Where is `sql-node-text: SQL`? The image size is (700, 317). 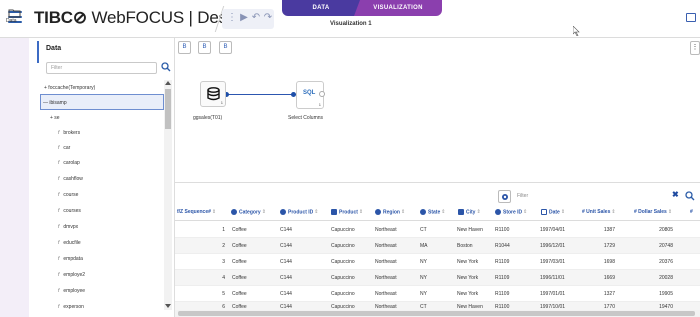 sql-node-text: SQL is located at coordinates (309, 93).